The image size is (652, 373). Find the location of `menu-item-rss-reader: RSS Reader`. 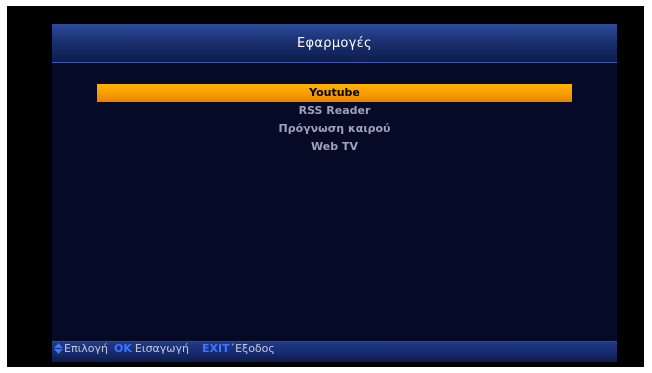

menu-item-rss-reader: RSS Reader is located at coordinates (334, 111).